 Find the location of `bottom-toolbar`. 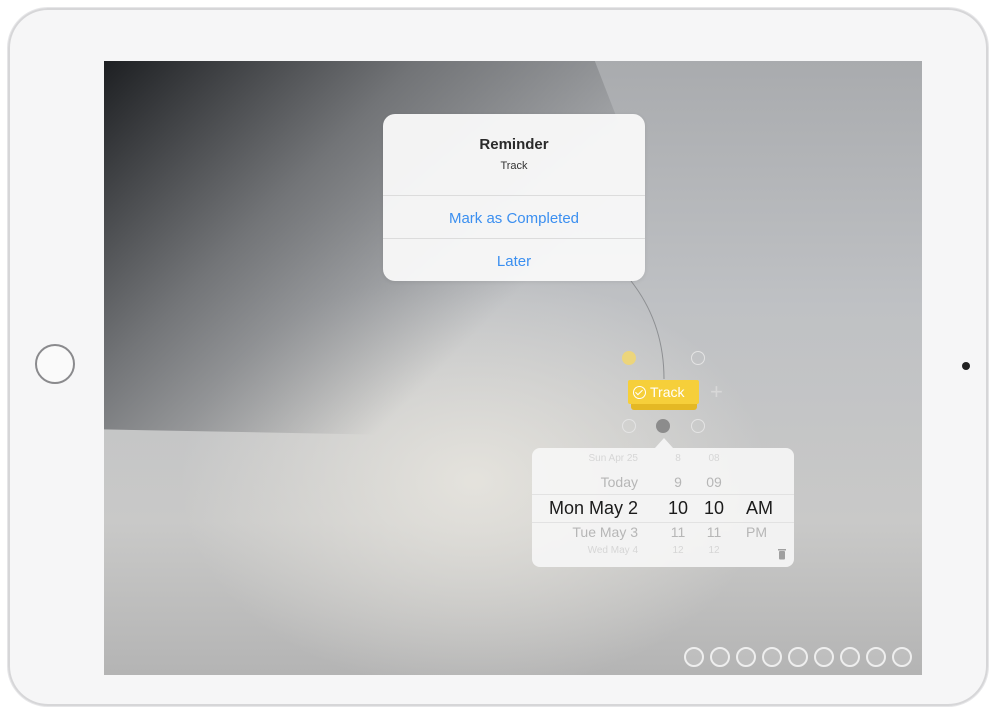

bottom-toolbar is located at coordinates (798, 657).